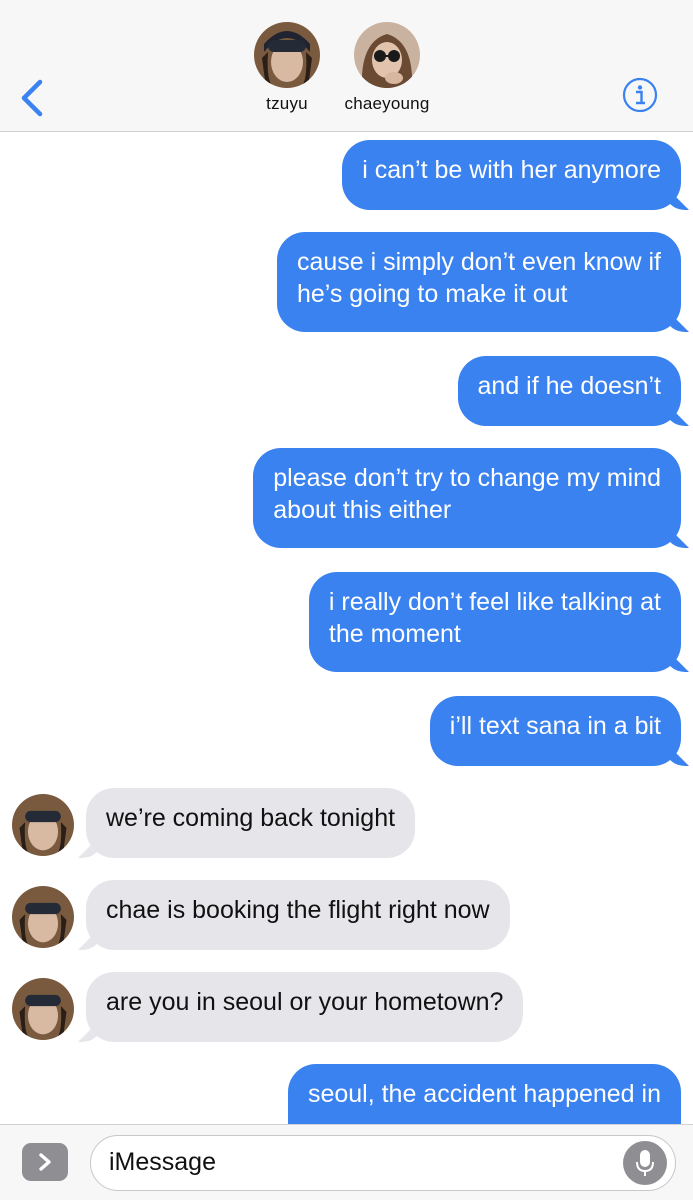 The height and width of the screenshot is (1200, 693). I want to click on back-chevron-icon, so click(32, 98).